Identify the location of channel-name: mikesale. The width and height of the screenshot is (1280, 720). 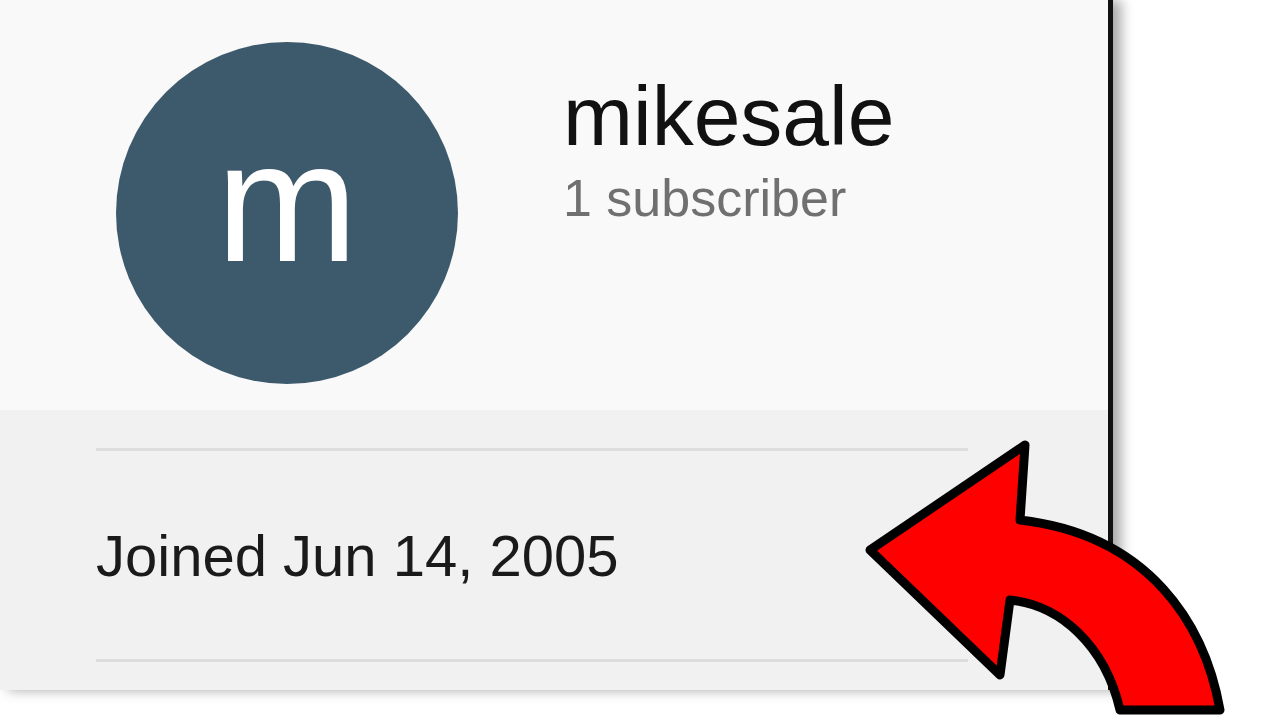
(729, 116).